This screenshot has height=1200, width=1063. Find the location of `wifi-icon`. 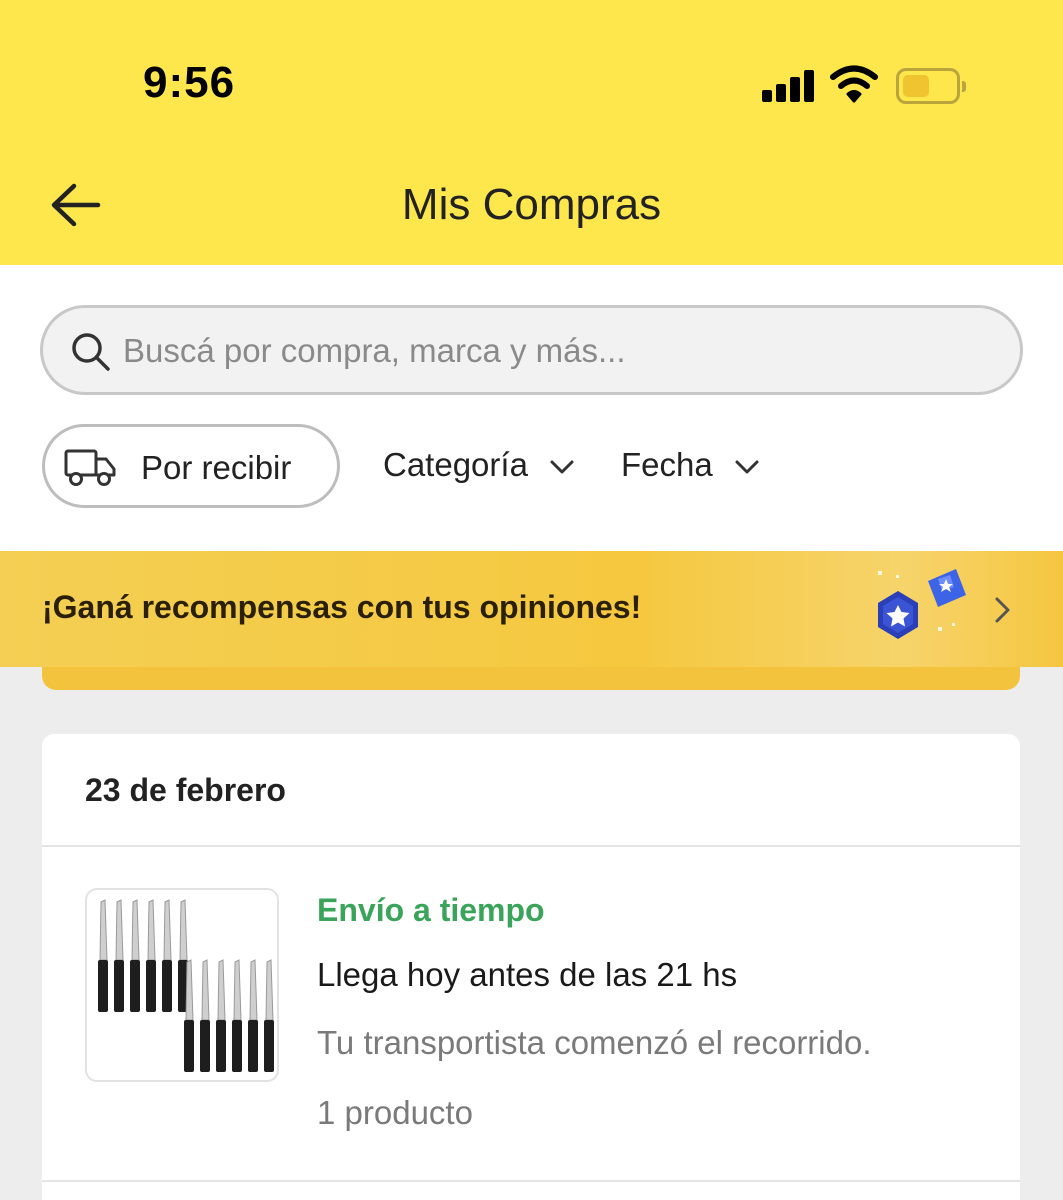

wifi-icon is located at coordinates (854, 84).